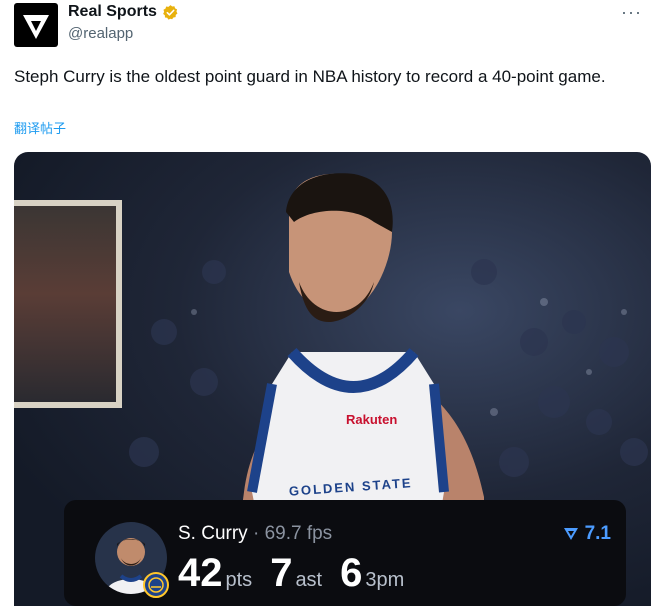 The width and height of the screenshot is (660, 606). Describe the element at coordinates (200, 573) in the screenshot. I see `points-value: 42` at that location.